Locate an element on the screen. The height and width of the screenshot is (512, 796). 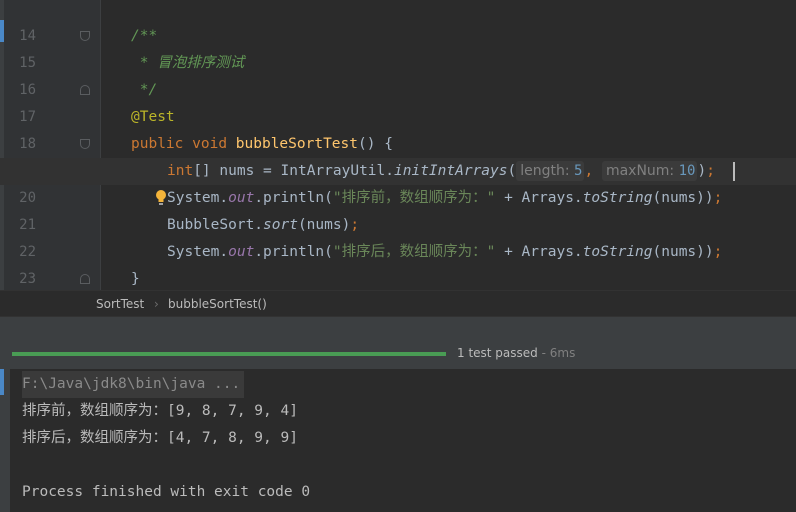
param-hint-maxnum: maxNum: 10 is located at coordinates (649, 171).